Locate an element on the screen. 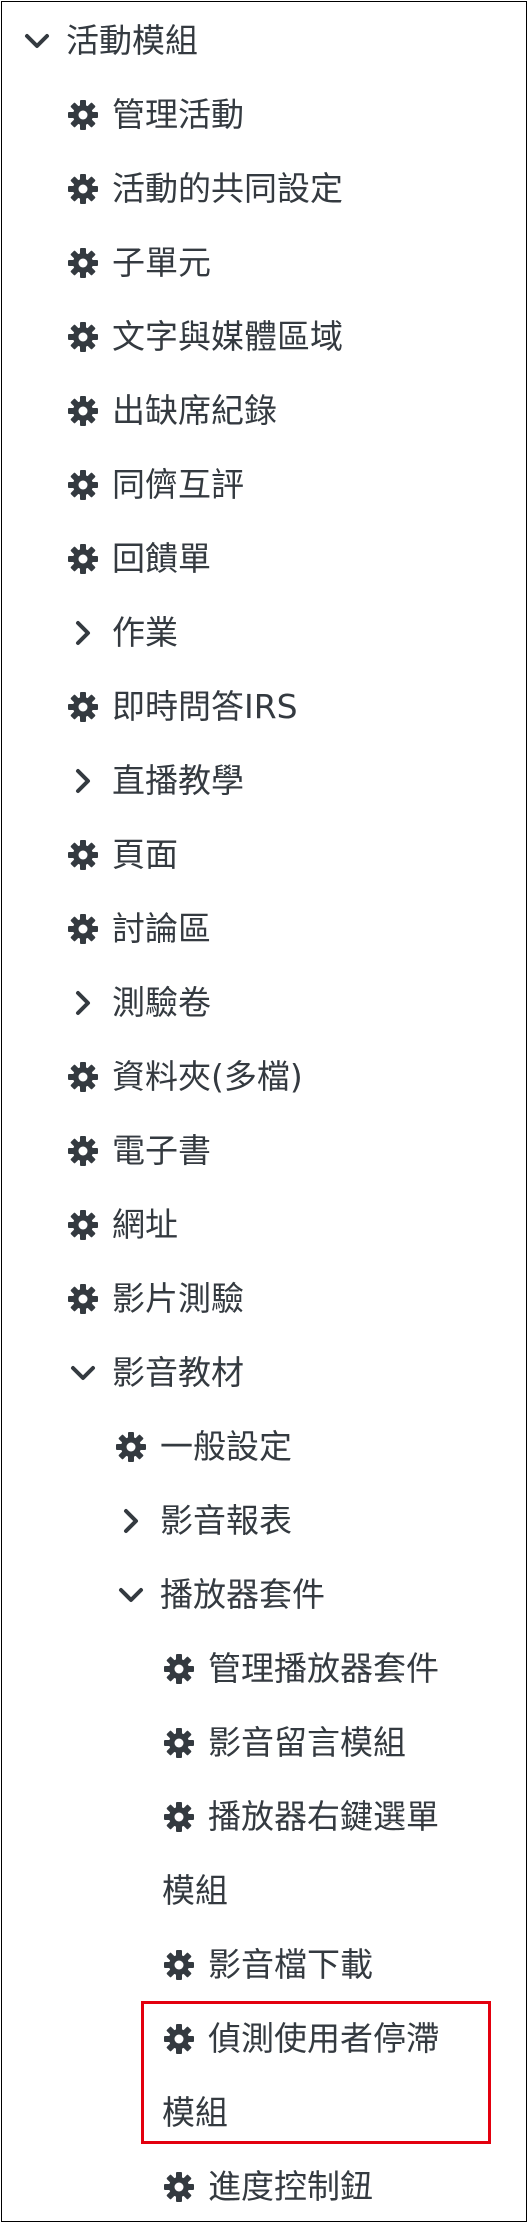  tree-node-live-teaching: 直播教學 is located at coordinates (296, 781).